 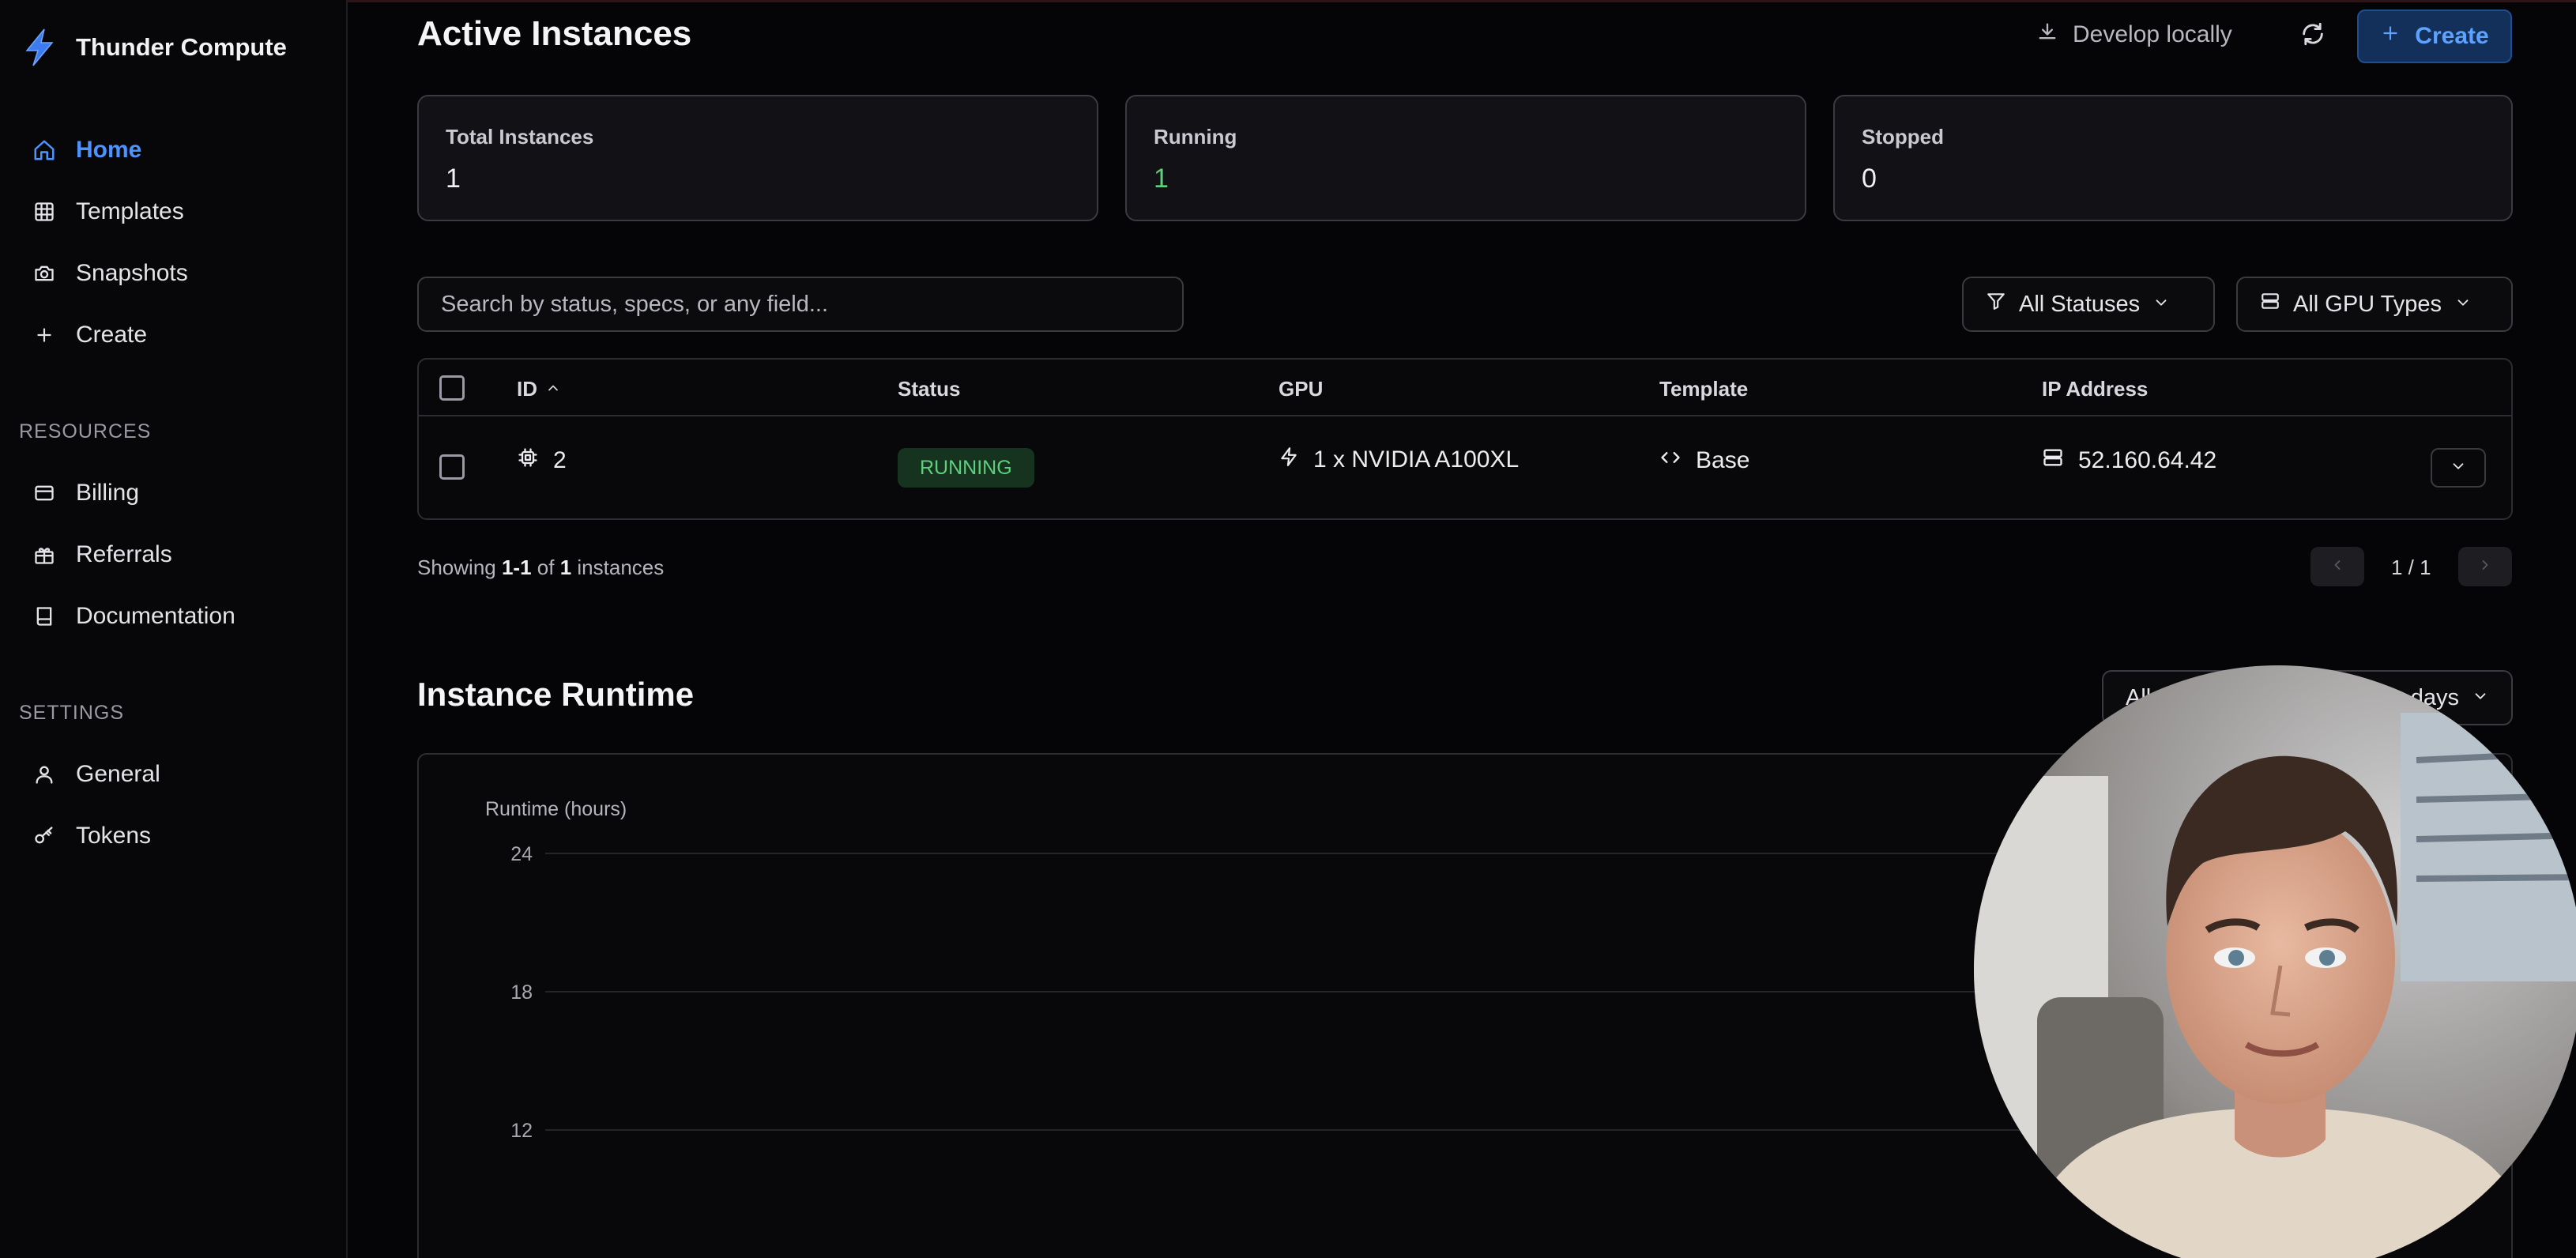 I want to click on summary-suffix: instances, so click(x=621, y=567).